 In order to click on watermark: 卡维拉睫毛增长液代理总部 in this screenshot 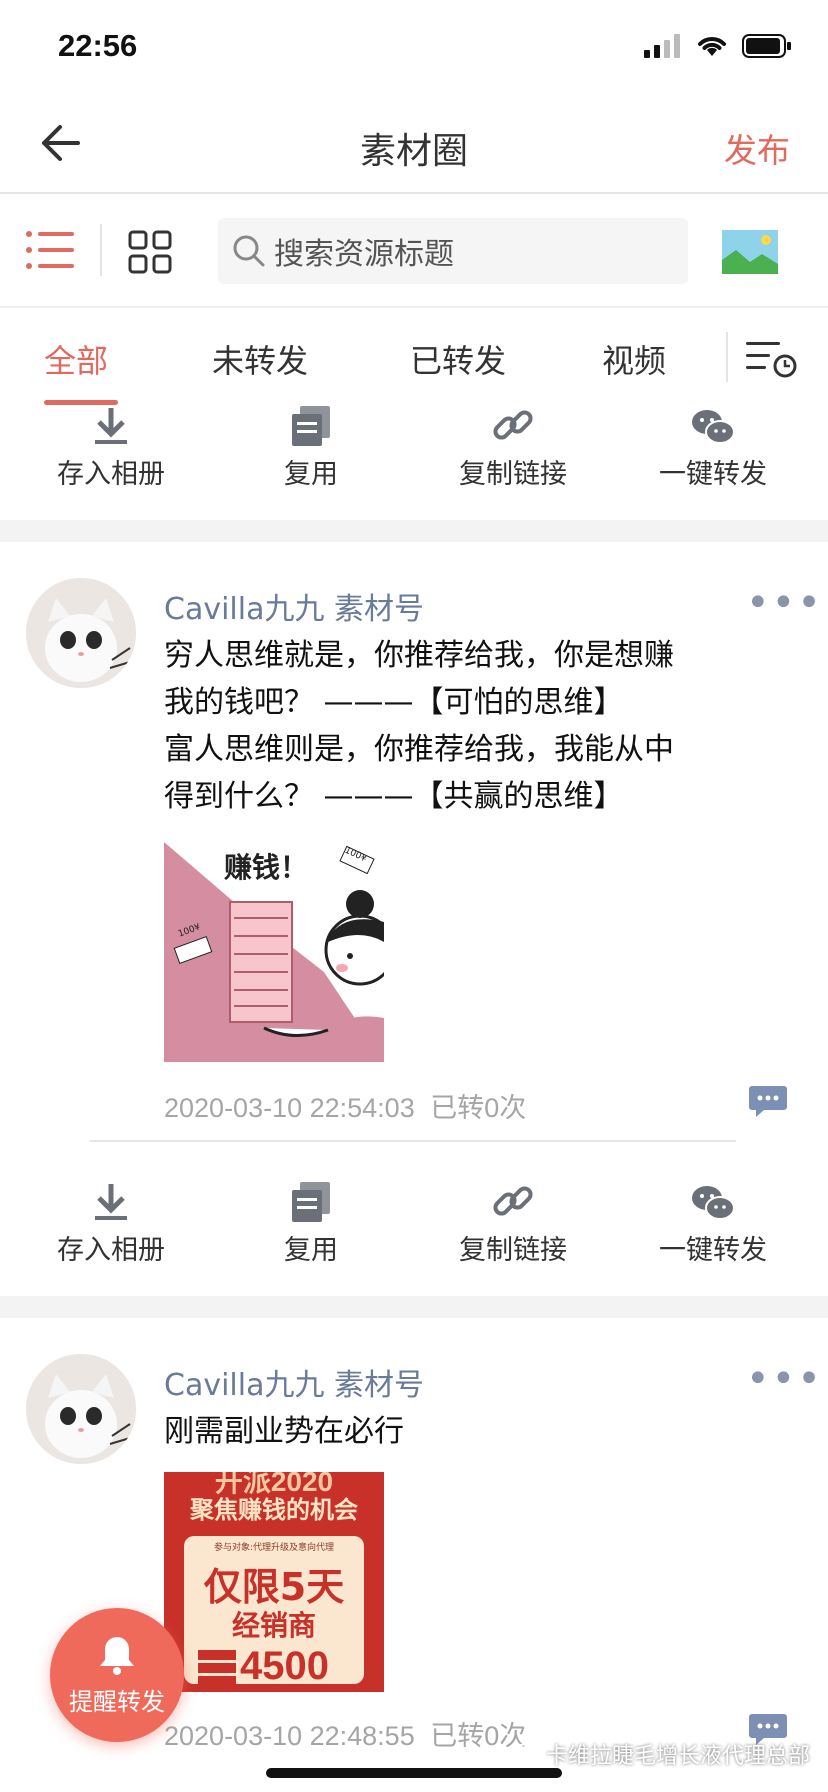, I will do `click(661, 1754)`.